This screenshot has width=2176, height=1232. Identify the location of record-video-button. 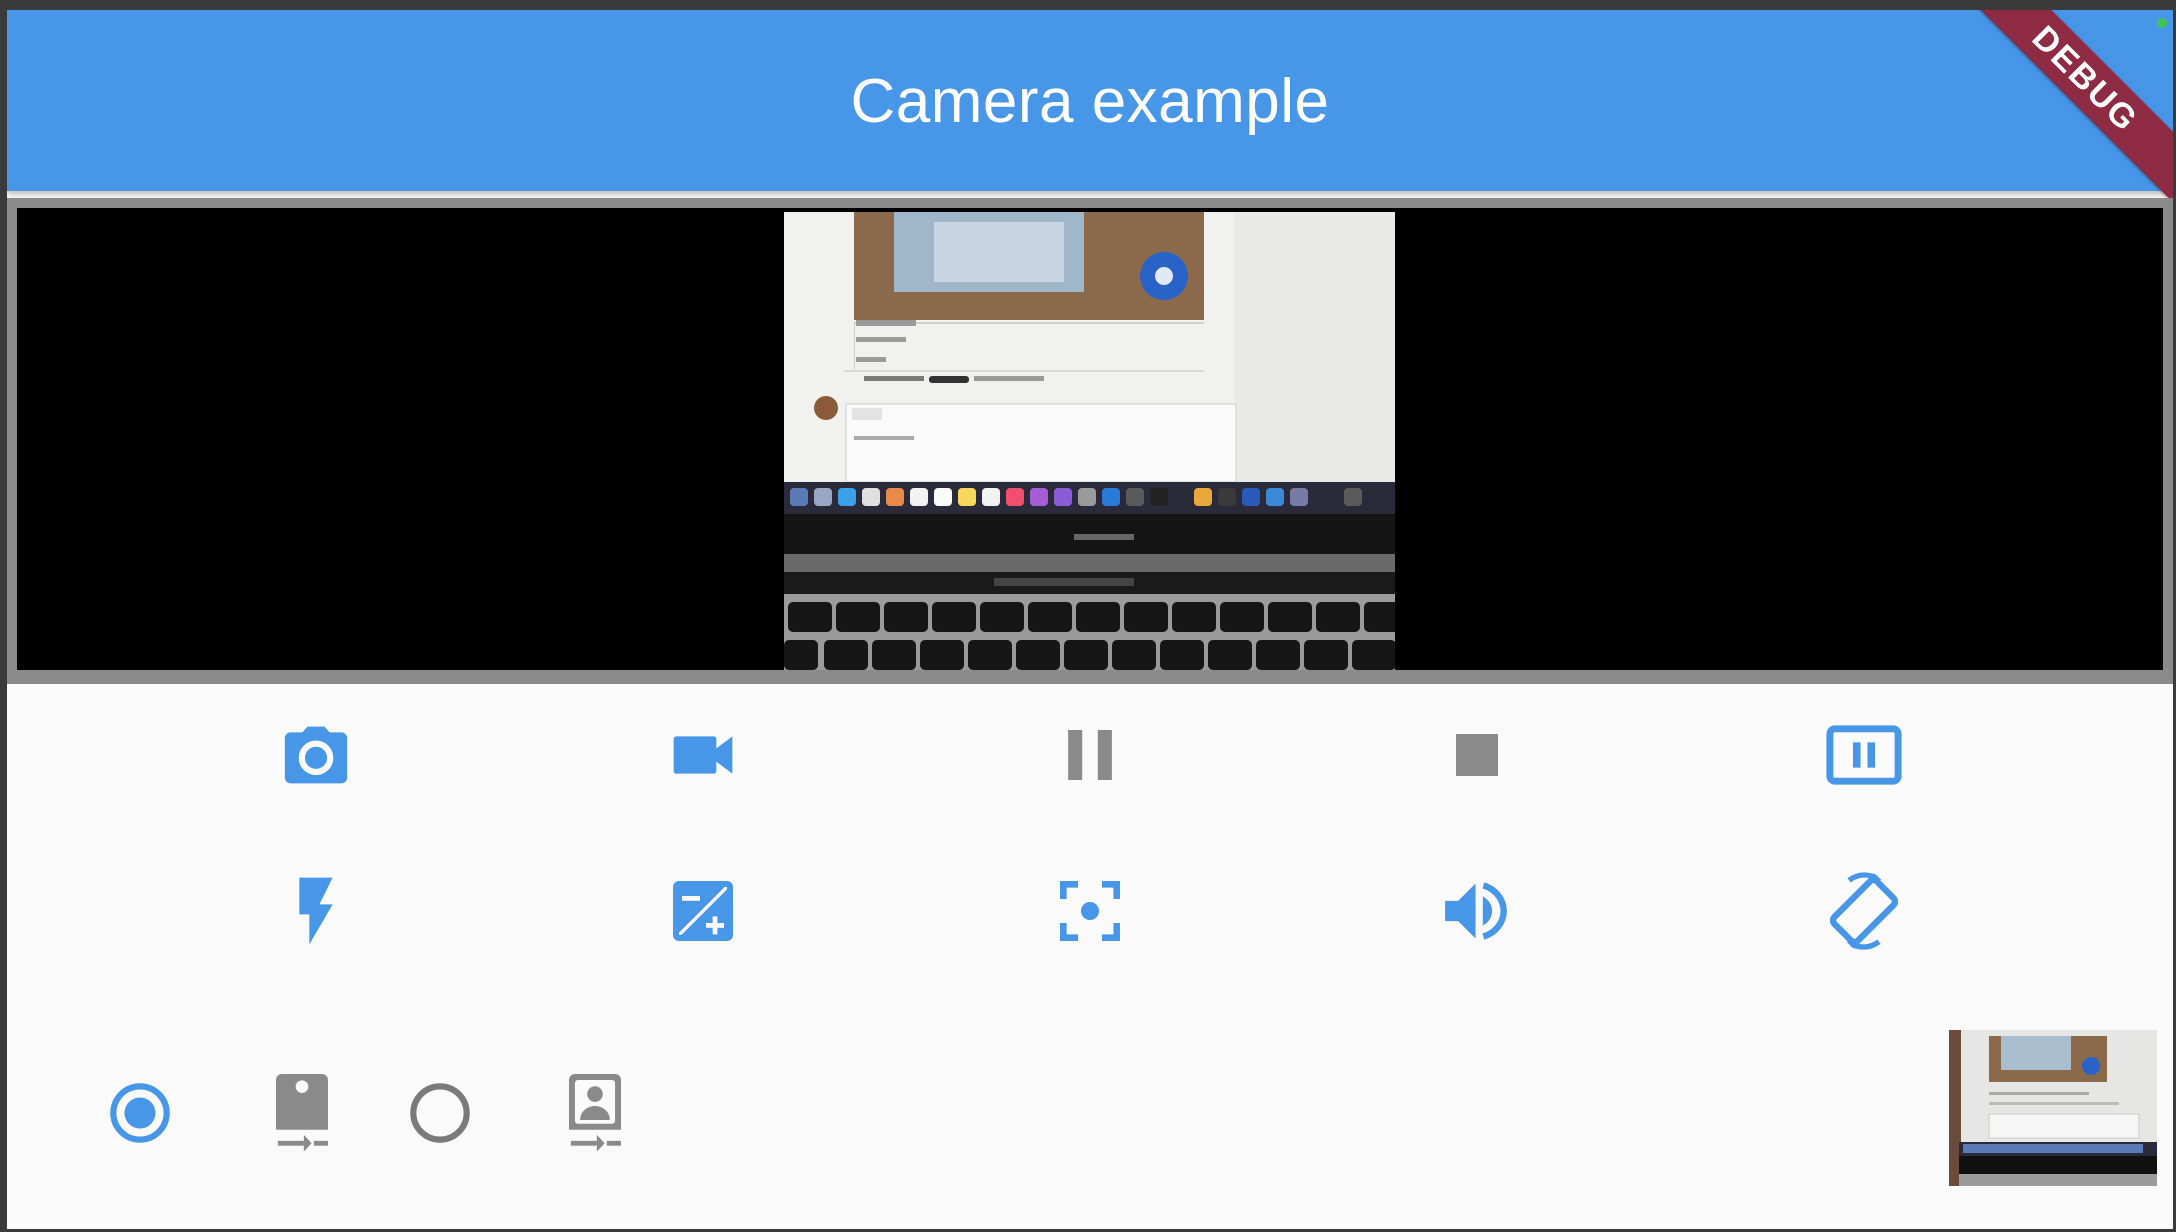
(703, 755).